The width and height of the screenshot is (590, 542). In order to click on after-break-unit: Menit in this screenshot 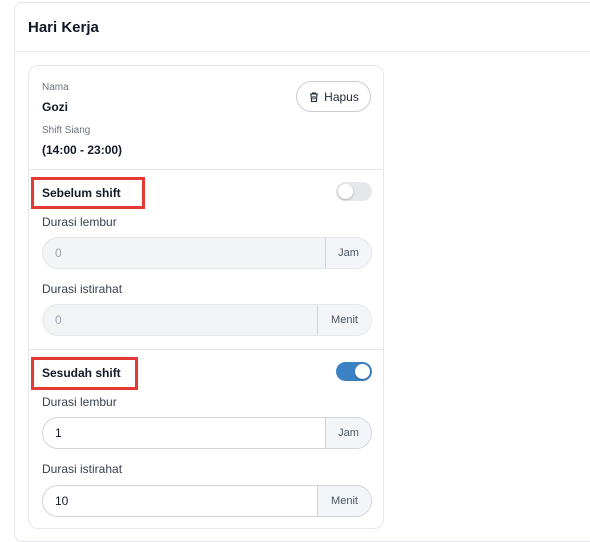, I will do `click(344, 501)`.